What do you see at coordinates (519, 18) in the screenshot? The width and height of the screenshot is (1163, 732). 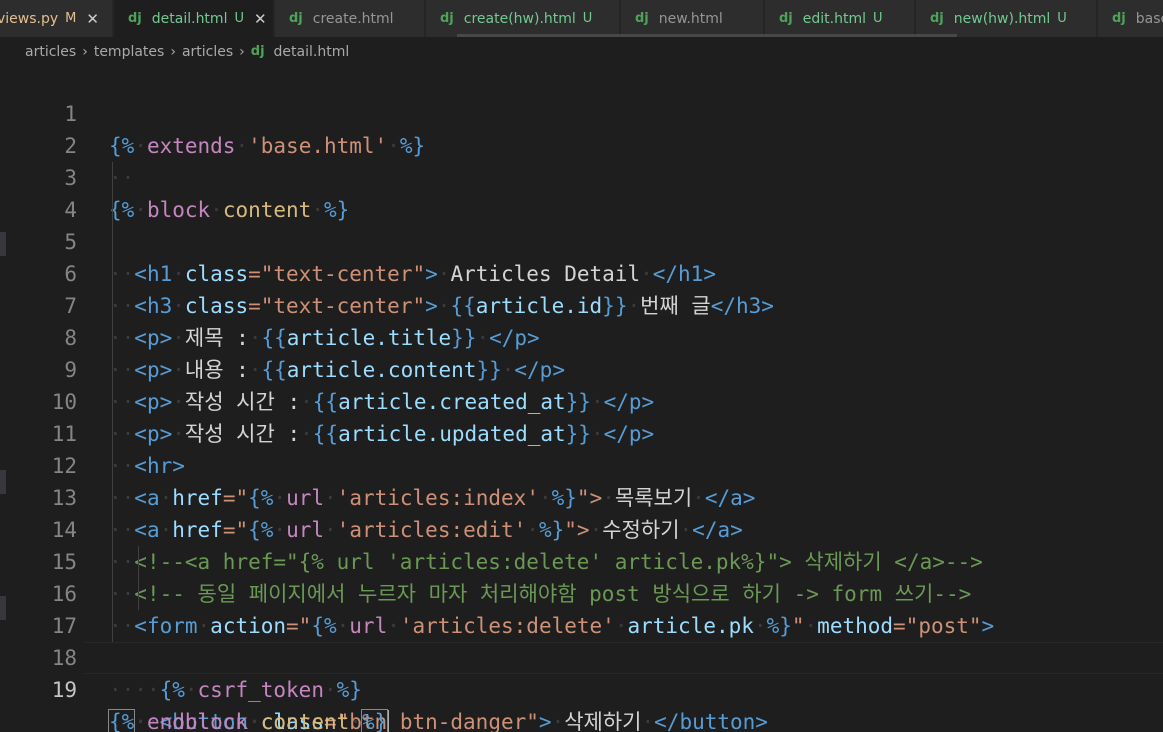 I see `tab-label: create(hw).html` at bounding box center [519, 18].